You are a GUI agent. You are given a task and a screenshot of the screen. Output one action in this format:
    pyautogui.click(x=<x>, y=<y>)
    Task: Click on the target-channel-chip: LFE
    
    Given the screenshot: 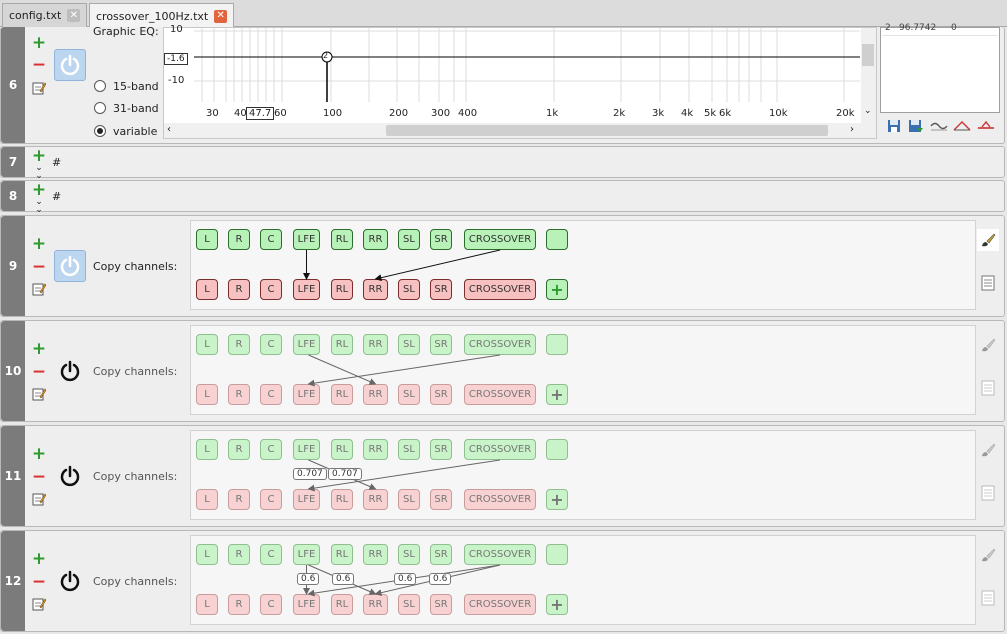 What is the action you would take?
    pyautogui.click(x=306, y=604)
    